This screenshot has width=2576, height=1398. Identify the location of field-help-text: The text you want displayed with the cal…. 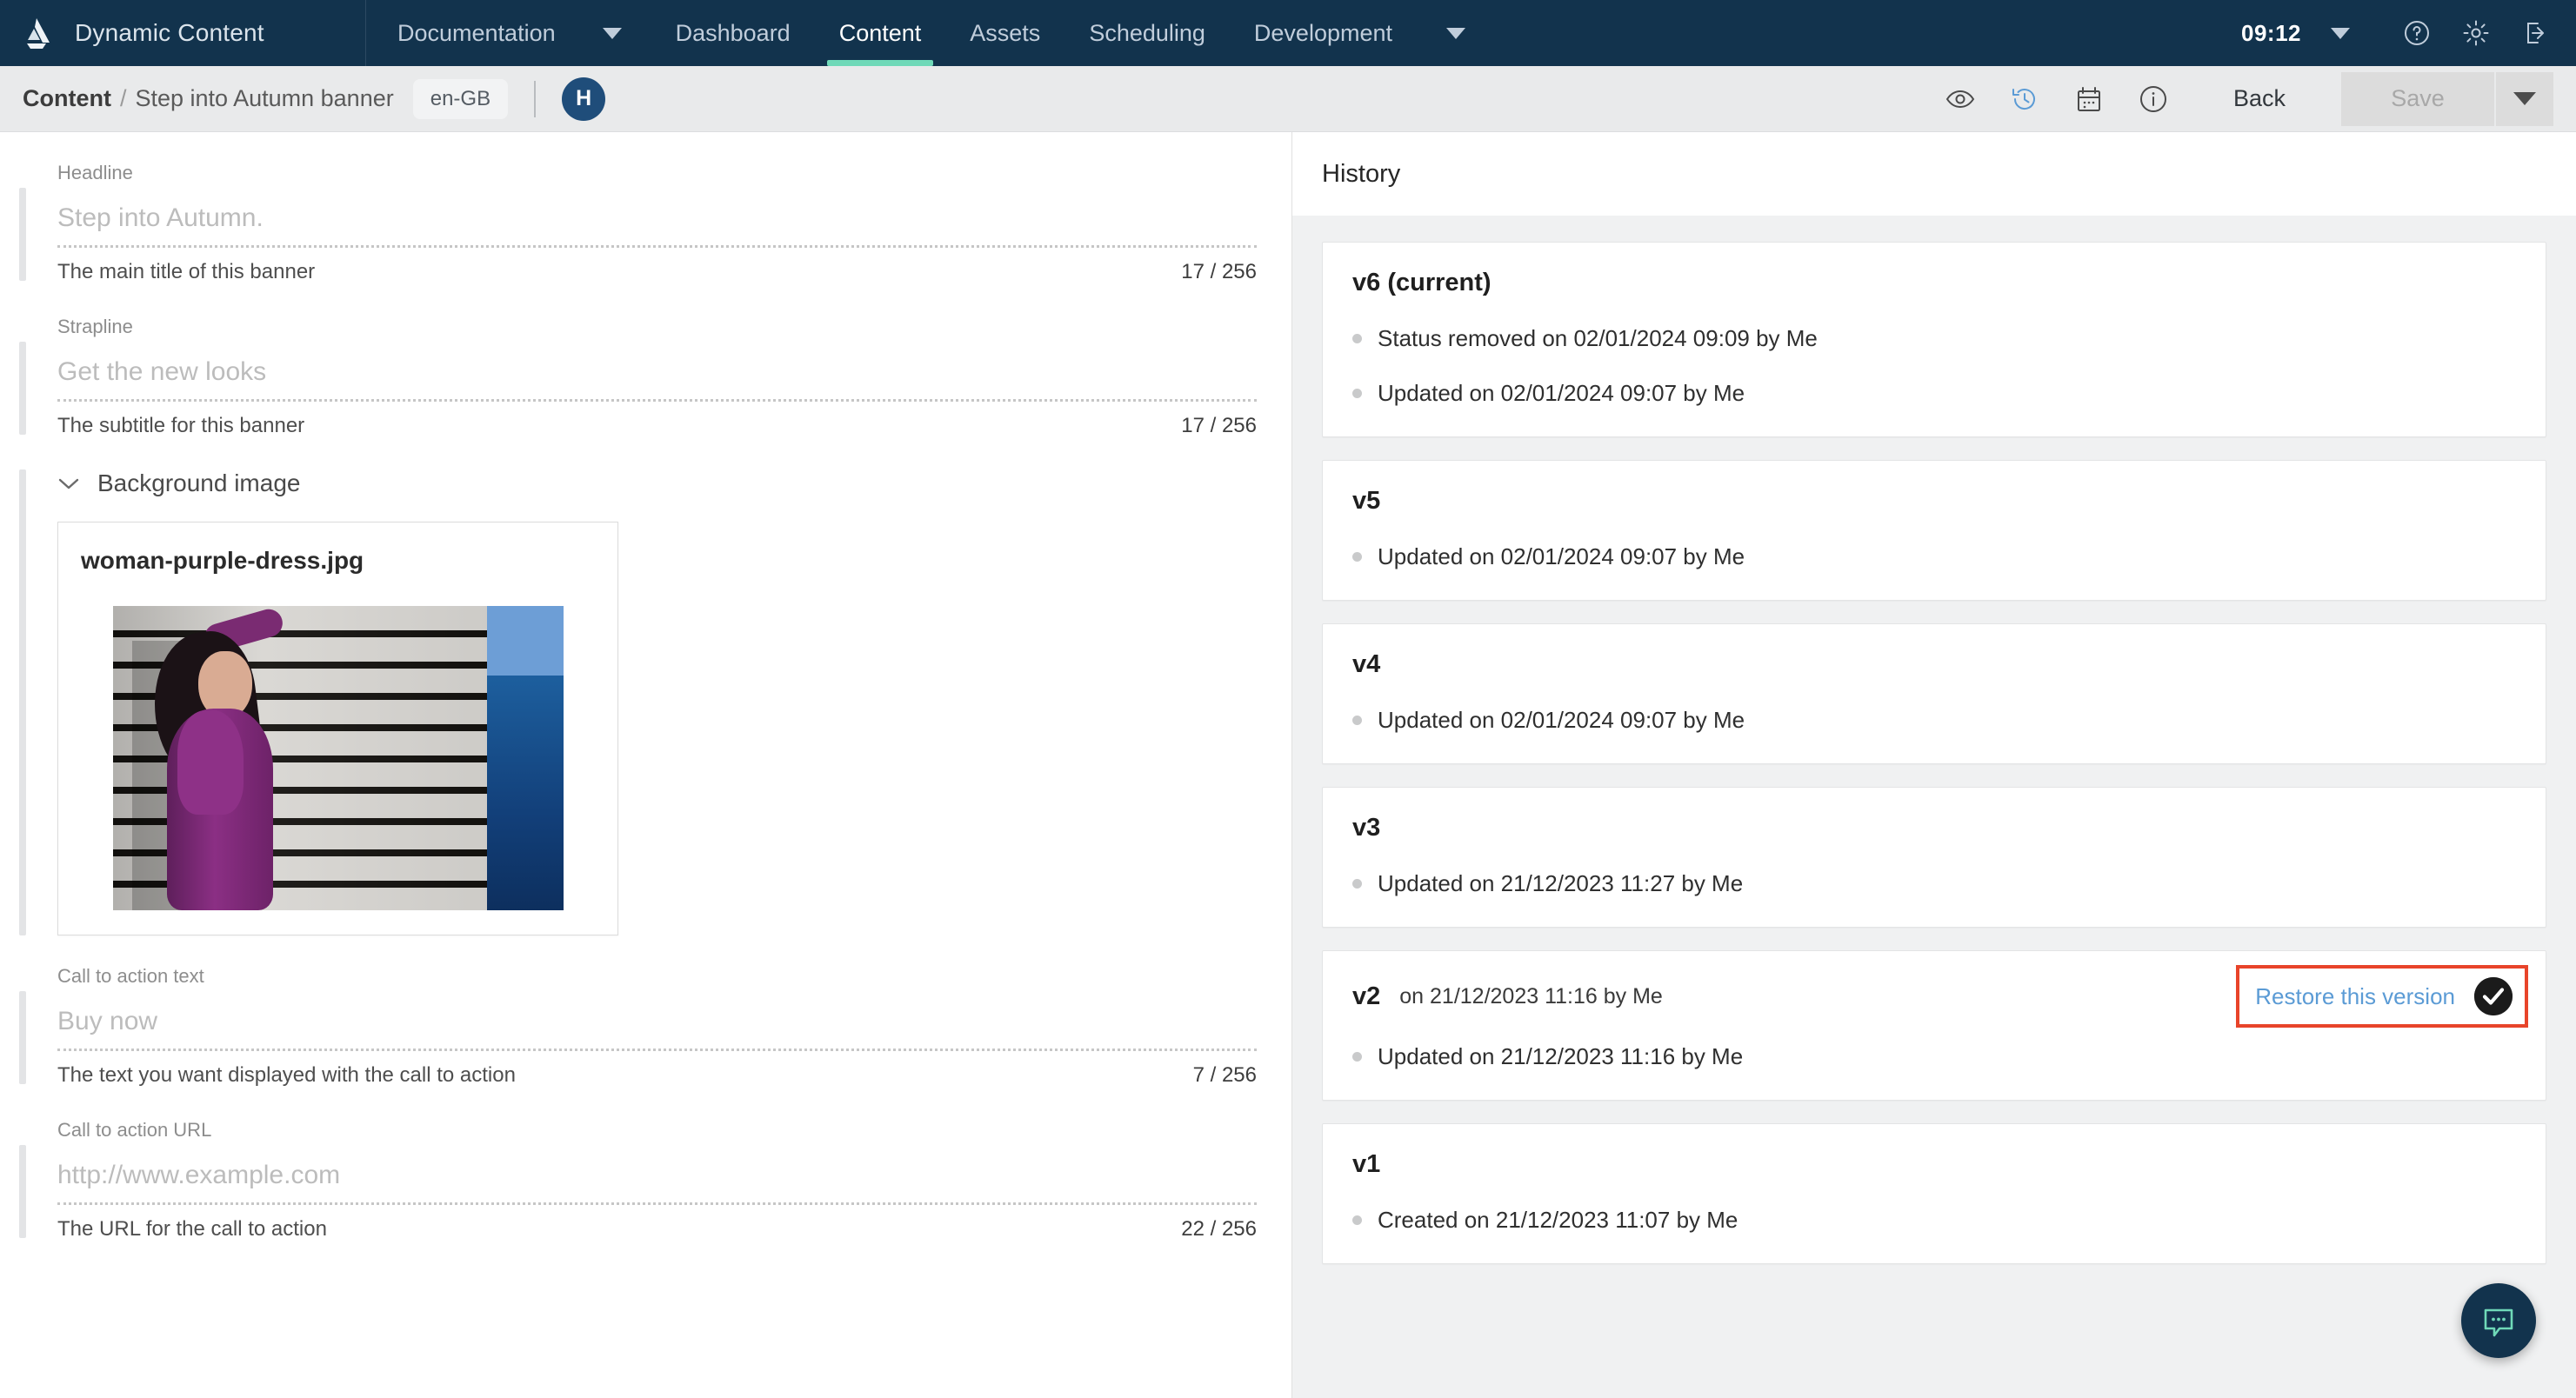
(286, 1075).